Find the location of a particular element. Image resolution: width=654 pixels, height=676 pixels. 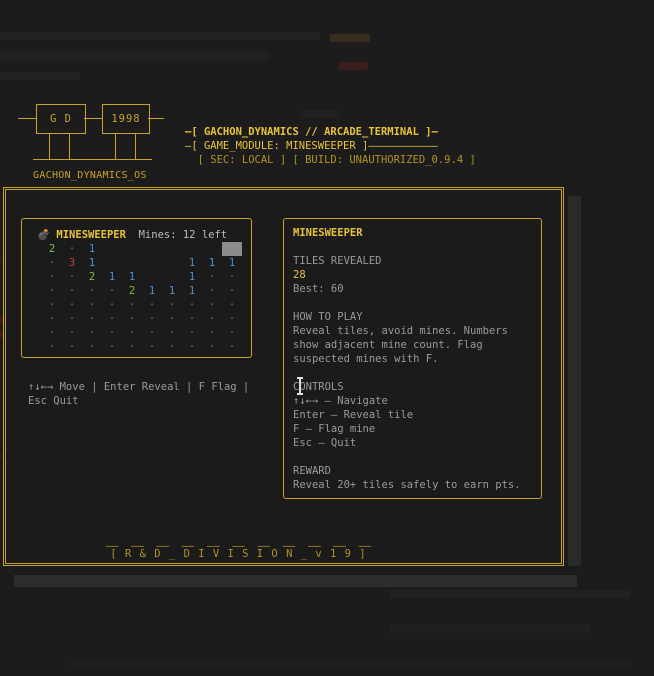

window-shadow is located at coordinates (295, 581).